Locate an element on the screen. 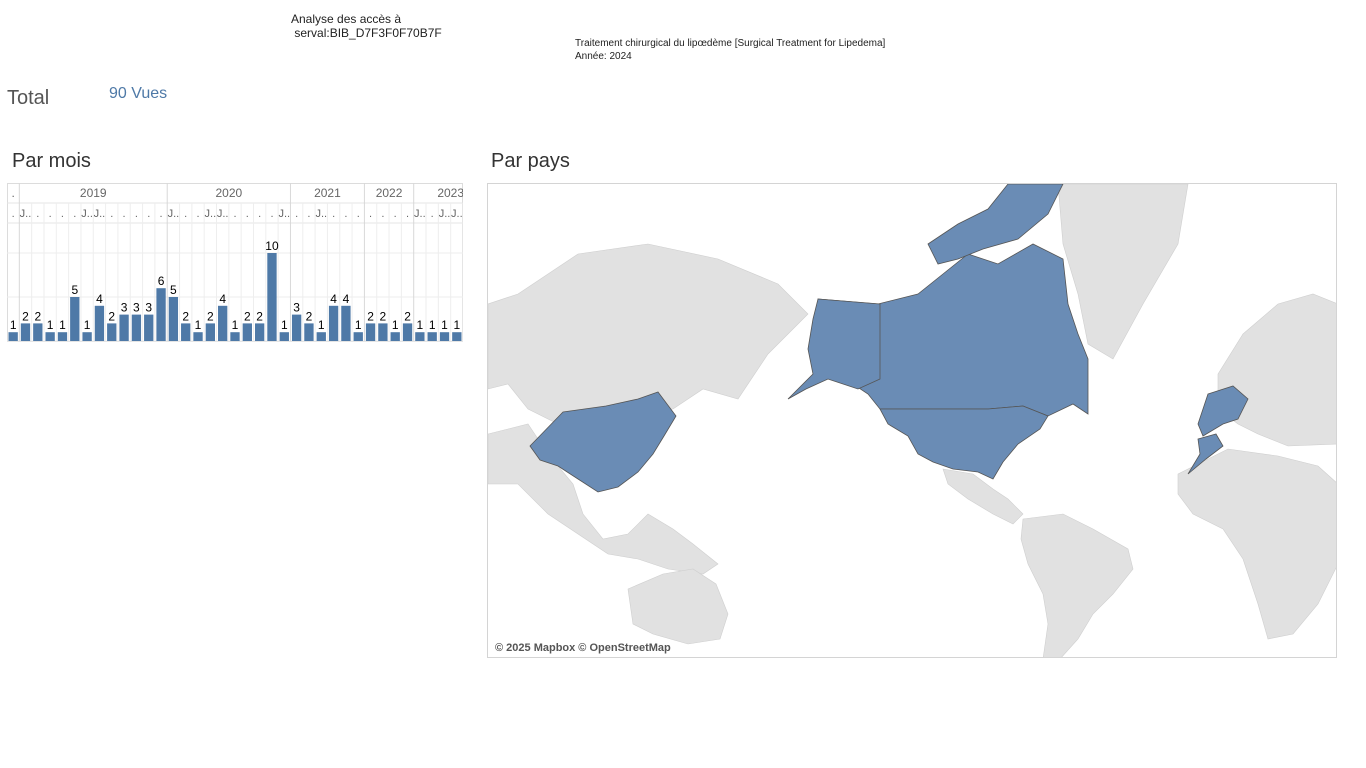 This screenshot has width=1366, height=768. by-month-title: Par mois is located at coordinates (51, 161).